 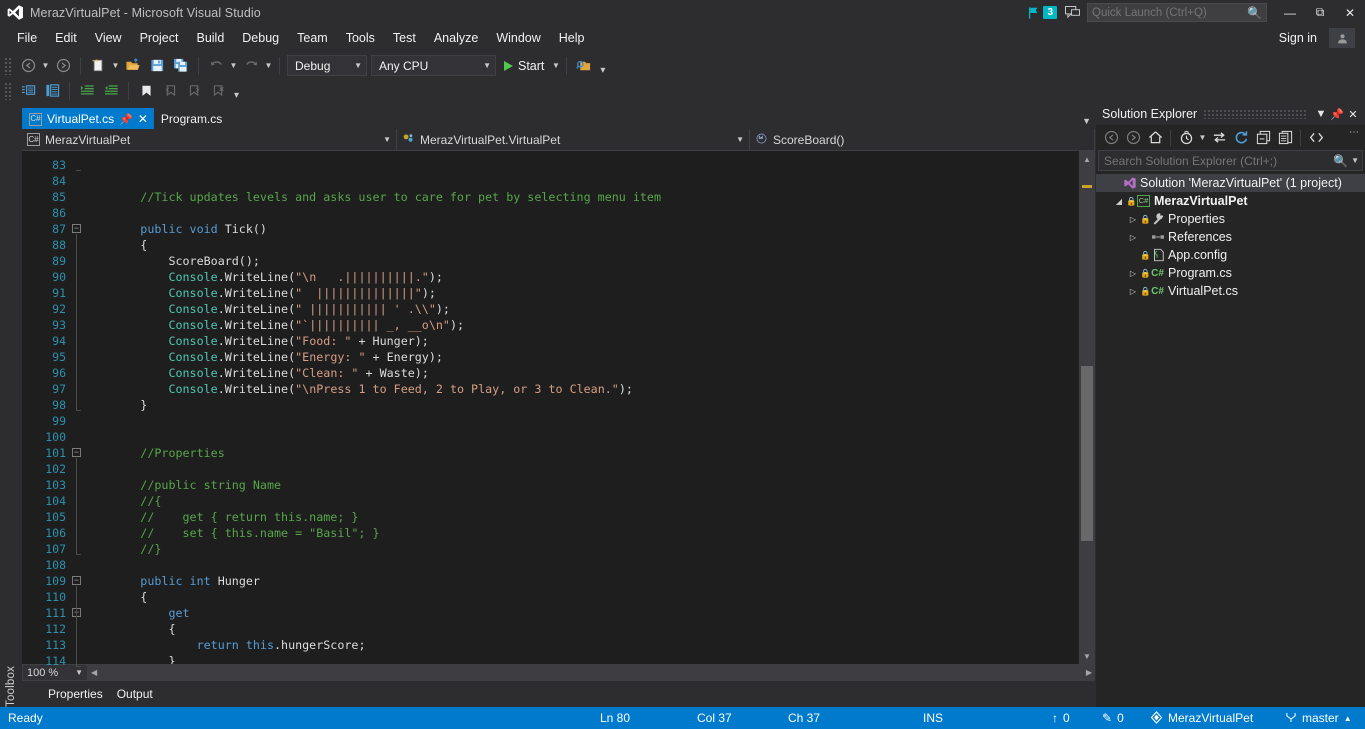 What do you see at coordinates (581, 581) in the screenshot?
I see `code-line: public int Hunger` at bounding box center [581, 581].